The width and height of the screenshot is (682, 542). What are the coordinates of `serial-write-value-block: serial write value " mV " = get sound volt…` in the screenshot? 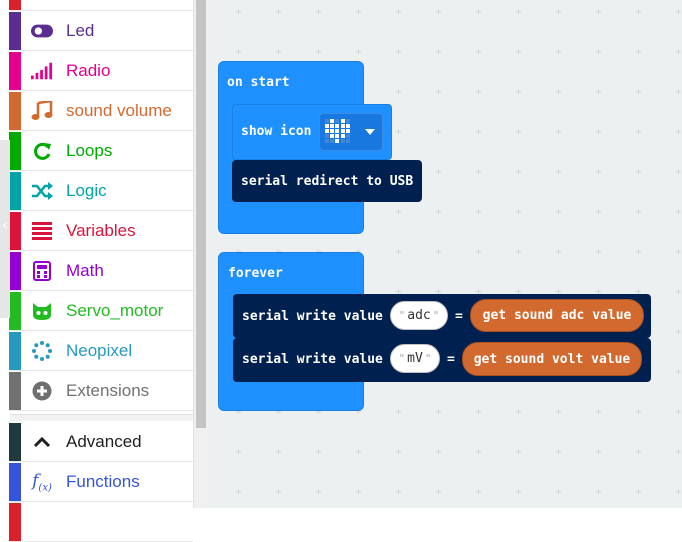 It's located at (442, 360).